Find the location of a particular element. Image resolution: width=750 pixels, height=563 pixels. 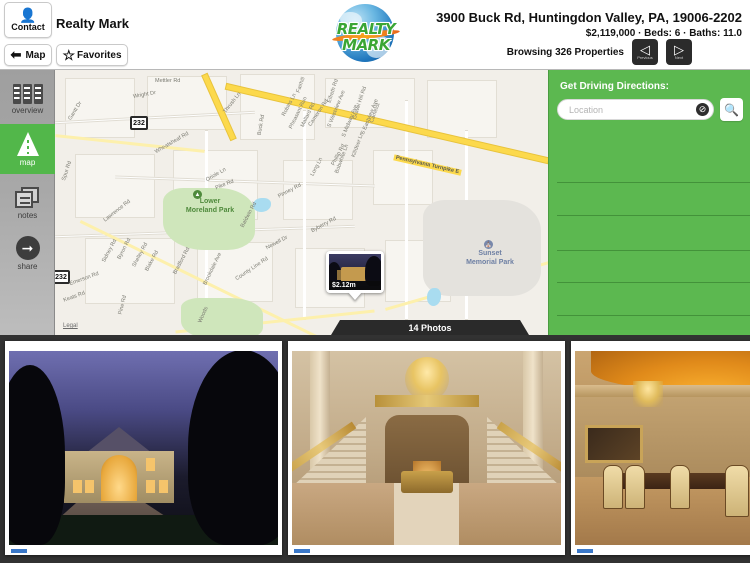

notes-icon is located at coordinates (28, 197).